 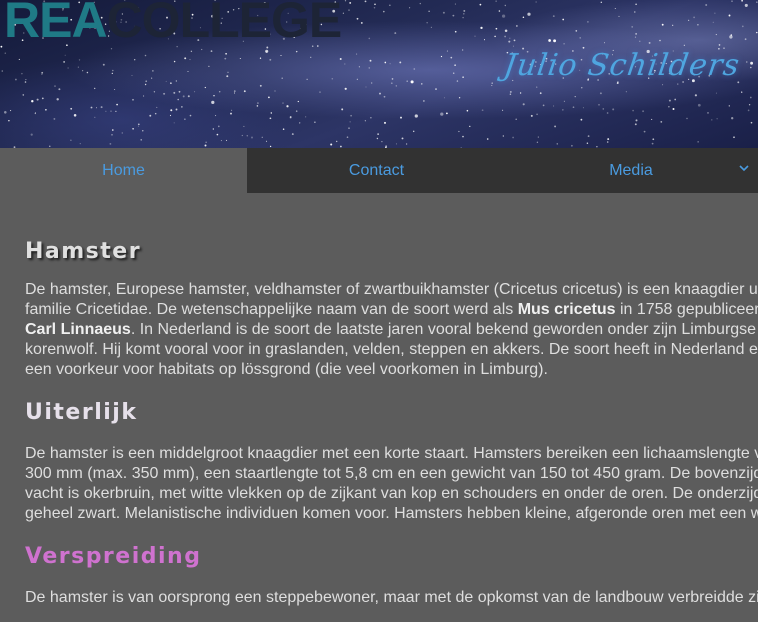 What do you see at coordinates (631, 170) in the screenshot?
I see `nav-tab-media: Media` at bounding box center [631, 170].